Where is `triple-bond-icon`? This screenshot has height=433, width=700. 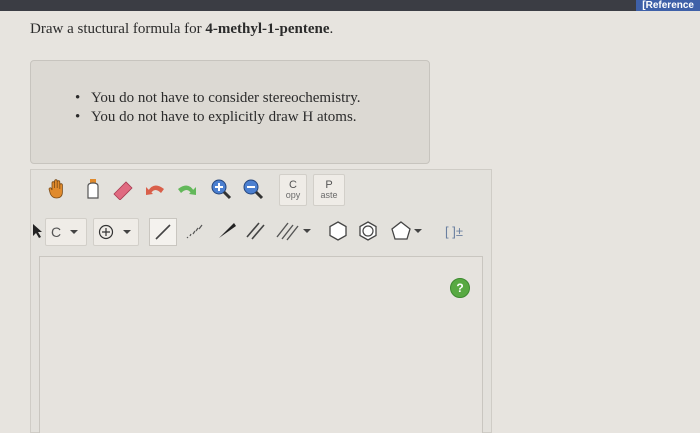 triple-bond-icon is located at coordinates (287, 231).